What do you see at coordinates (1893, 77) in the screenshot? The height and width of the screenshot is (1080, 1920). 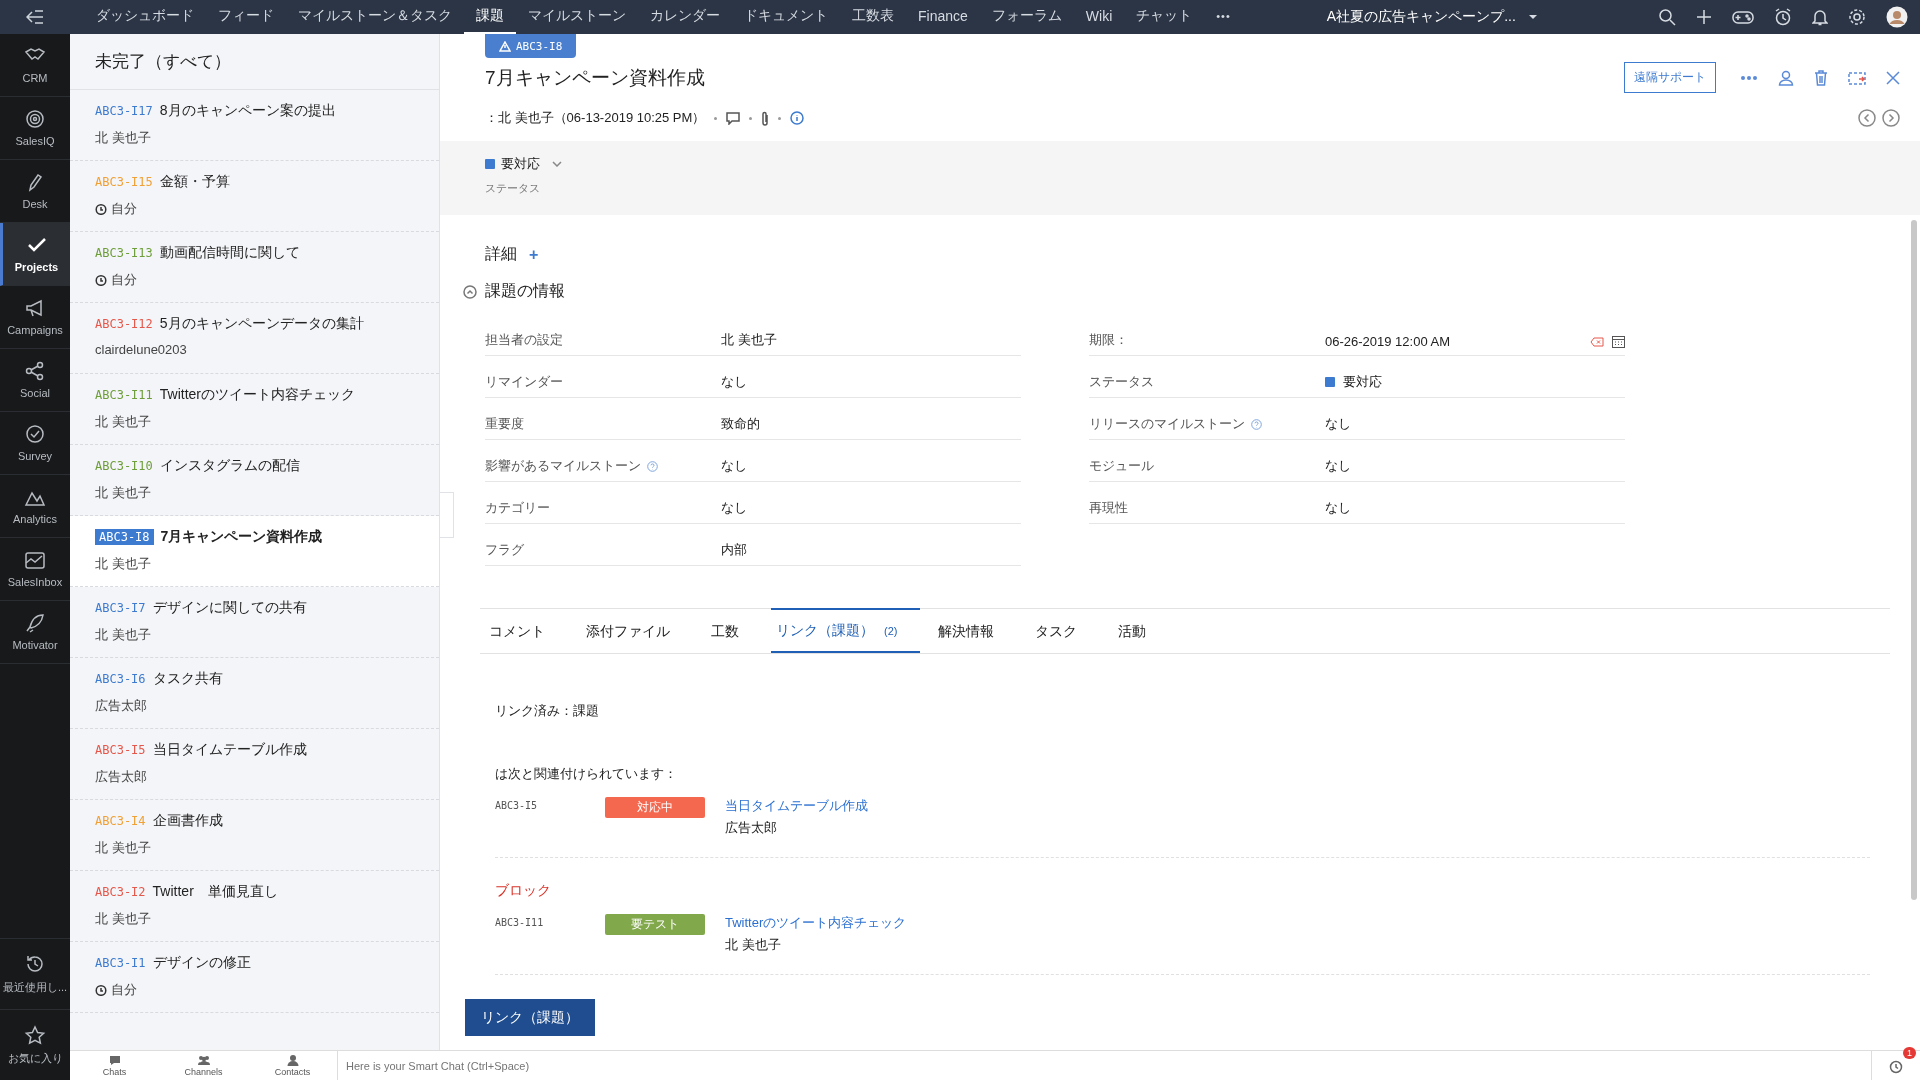 I see `close-icon` at bounding box center [1893, 77].